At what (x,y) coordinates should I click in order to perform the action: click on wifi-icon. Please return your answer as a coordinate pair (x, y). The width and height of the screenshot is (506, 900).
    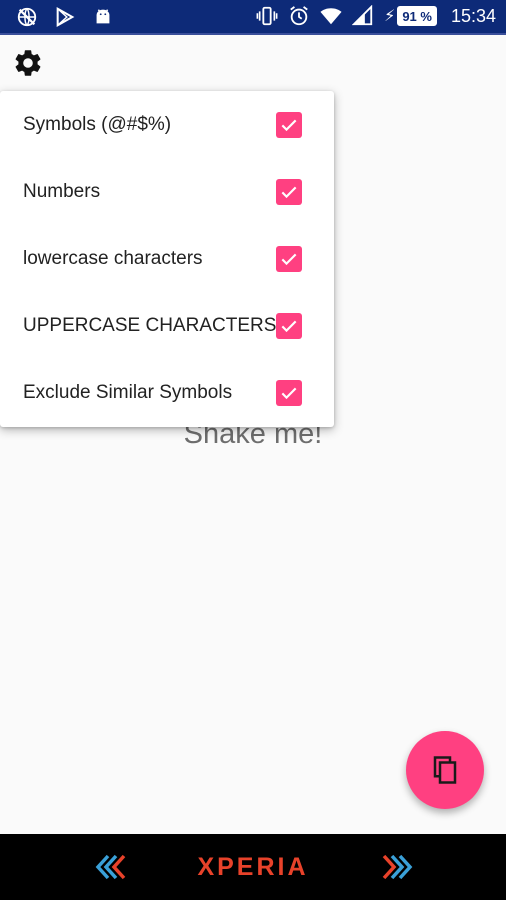
    Looking at the image, I should click on (331, 16).